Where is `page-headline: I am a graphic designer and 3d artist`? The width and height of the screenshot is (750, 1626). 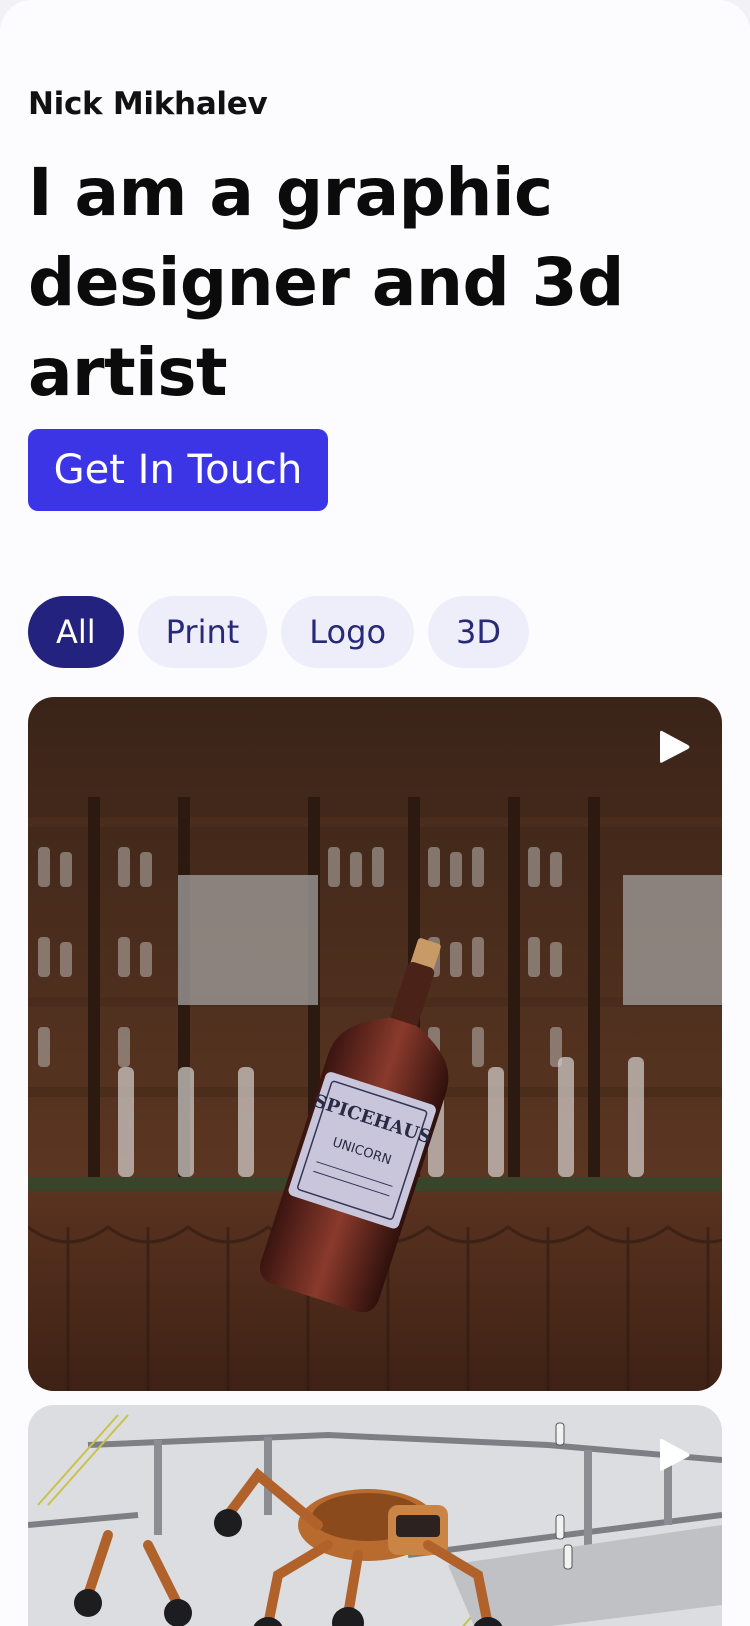
page-headline: I am a graphic designer and 3d artist is located at coordinates (326, 282).